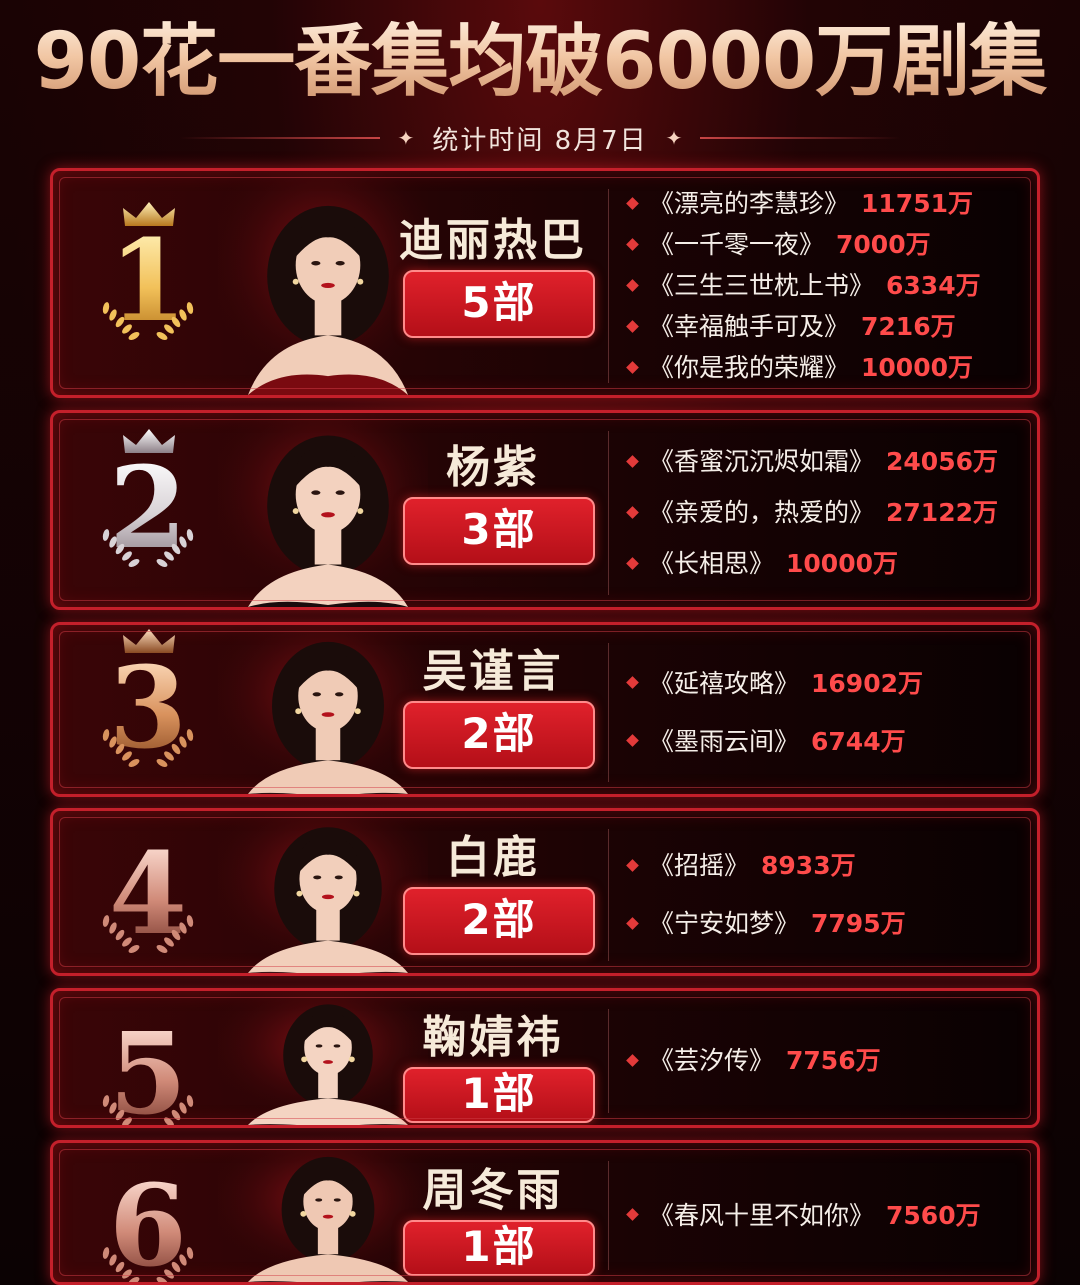  Describe the element at coordinates (749, 367) in the screenshot. I see `drama-title: 《你是我的荣耀》` at that location.